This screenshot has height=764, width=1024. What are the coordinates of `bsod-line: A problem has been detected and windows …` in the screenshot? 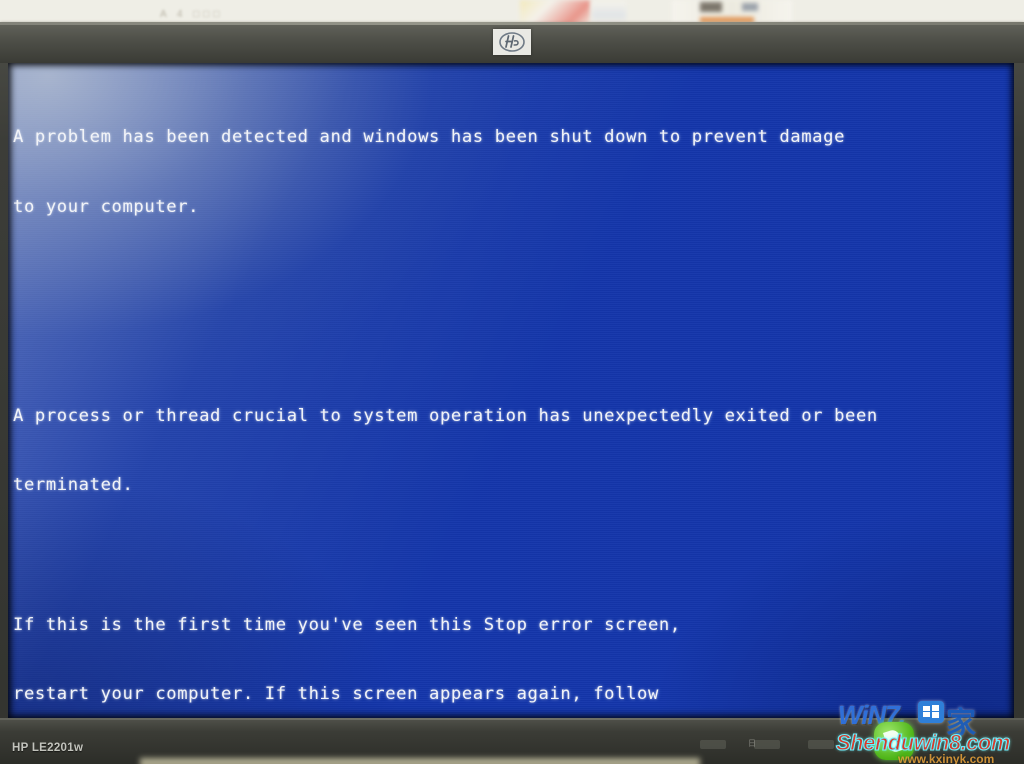 It's located at (429, 137).